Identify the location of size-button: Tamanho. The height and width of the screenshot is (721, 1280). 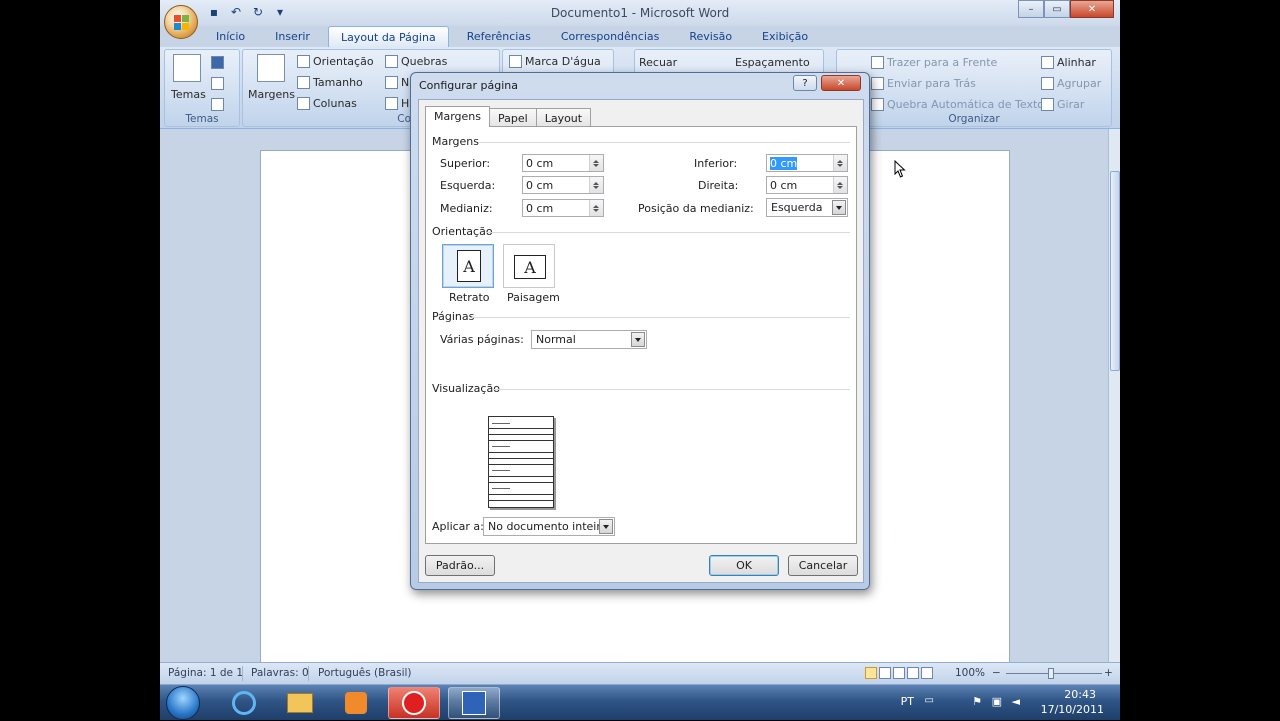
(330, 82).